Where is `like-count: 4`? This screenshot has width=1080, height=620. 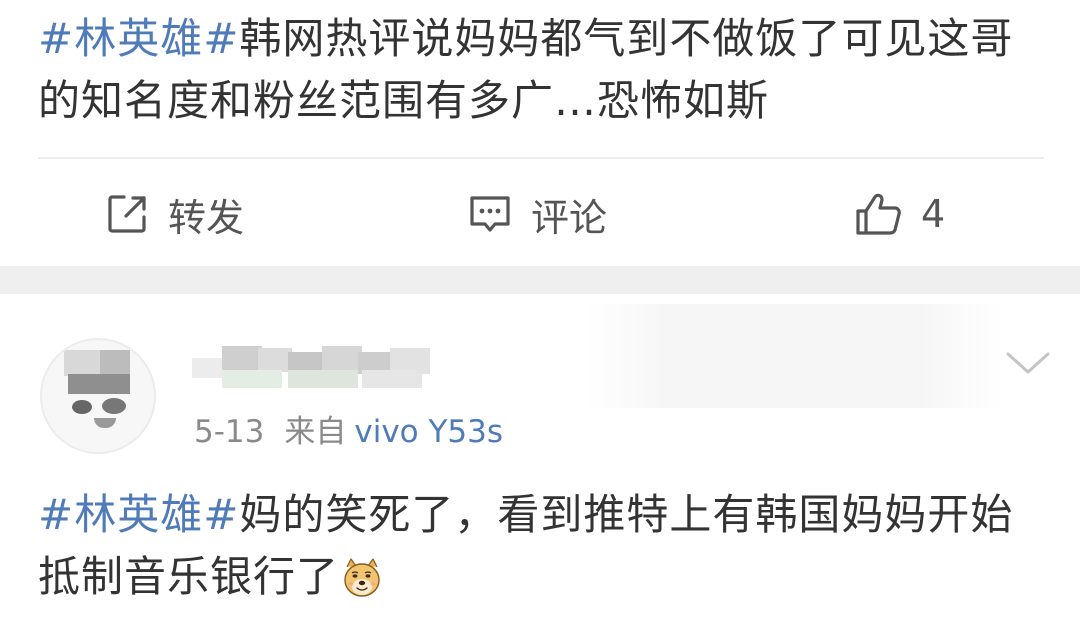
like-count: 4 is located at coordinates (933, 214).